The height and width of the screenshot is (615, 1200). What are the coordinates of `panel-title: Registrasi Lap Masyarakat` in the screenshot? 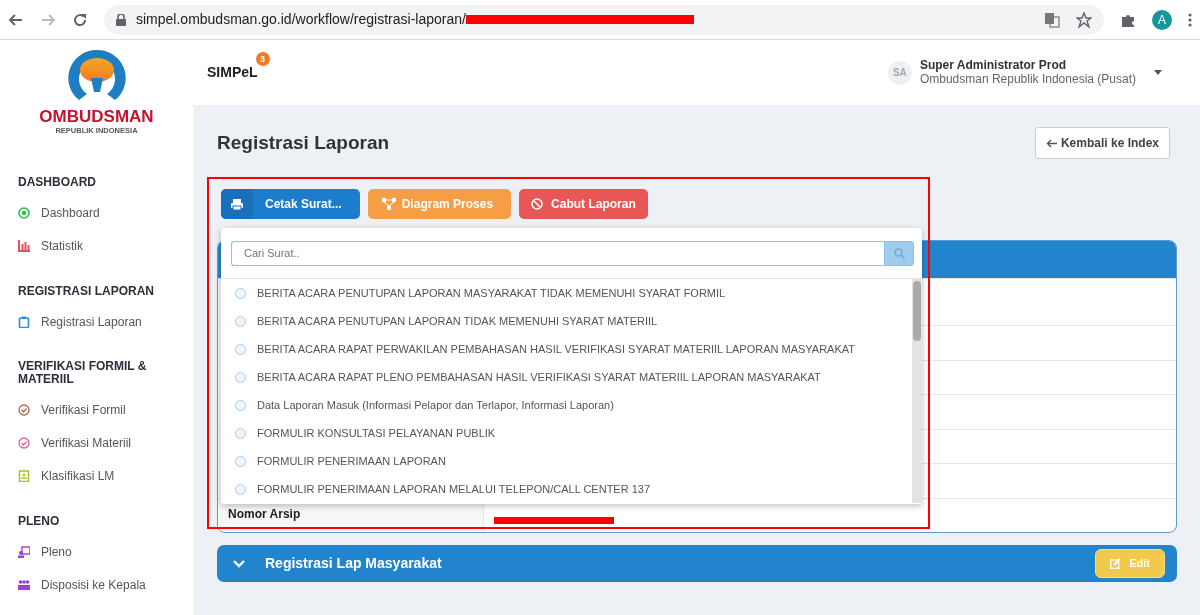 It's located at (353, 563).